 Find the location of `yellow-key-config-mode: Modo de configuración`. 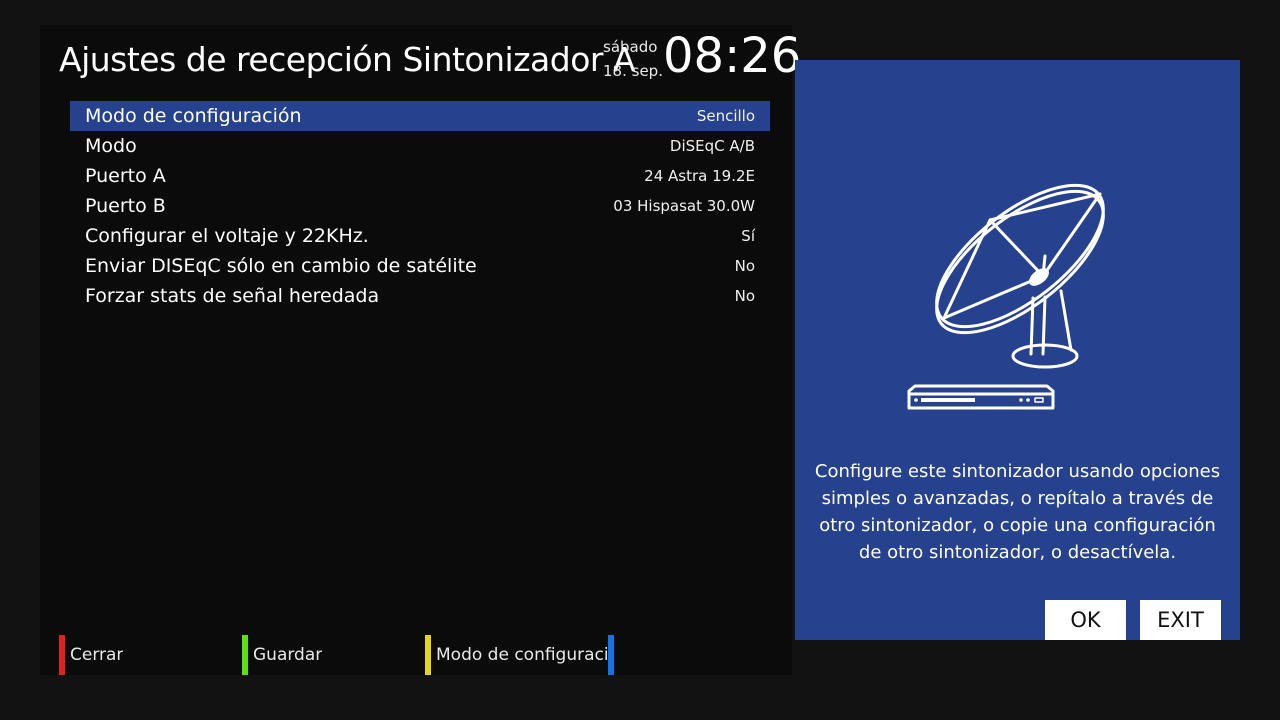

yellow-key-config-mode: Modo de configuración is located at coordinates (516, 655).